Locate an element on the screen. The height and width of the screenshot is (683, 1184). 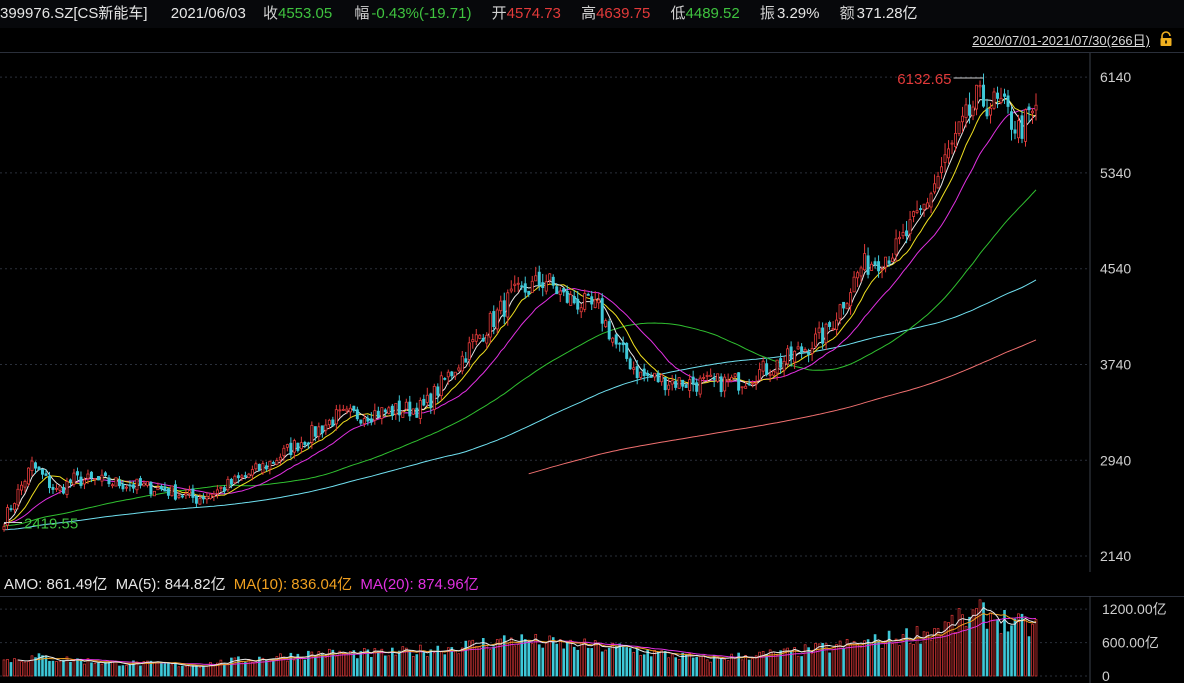
high-value: 4639.75 is located at coordinates (623, 13).